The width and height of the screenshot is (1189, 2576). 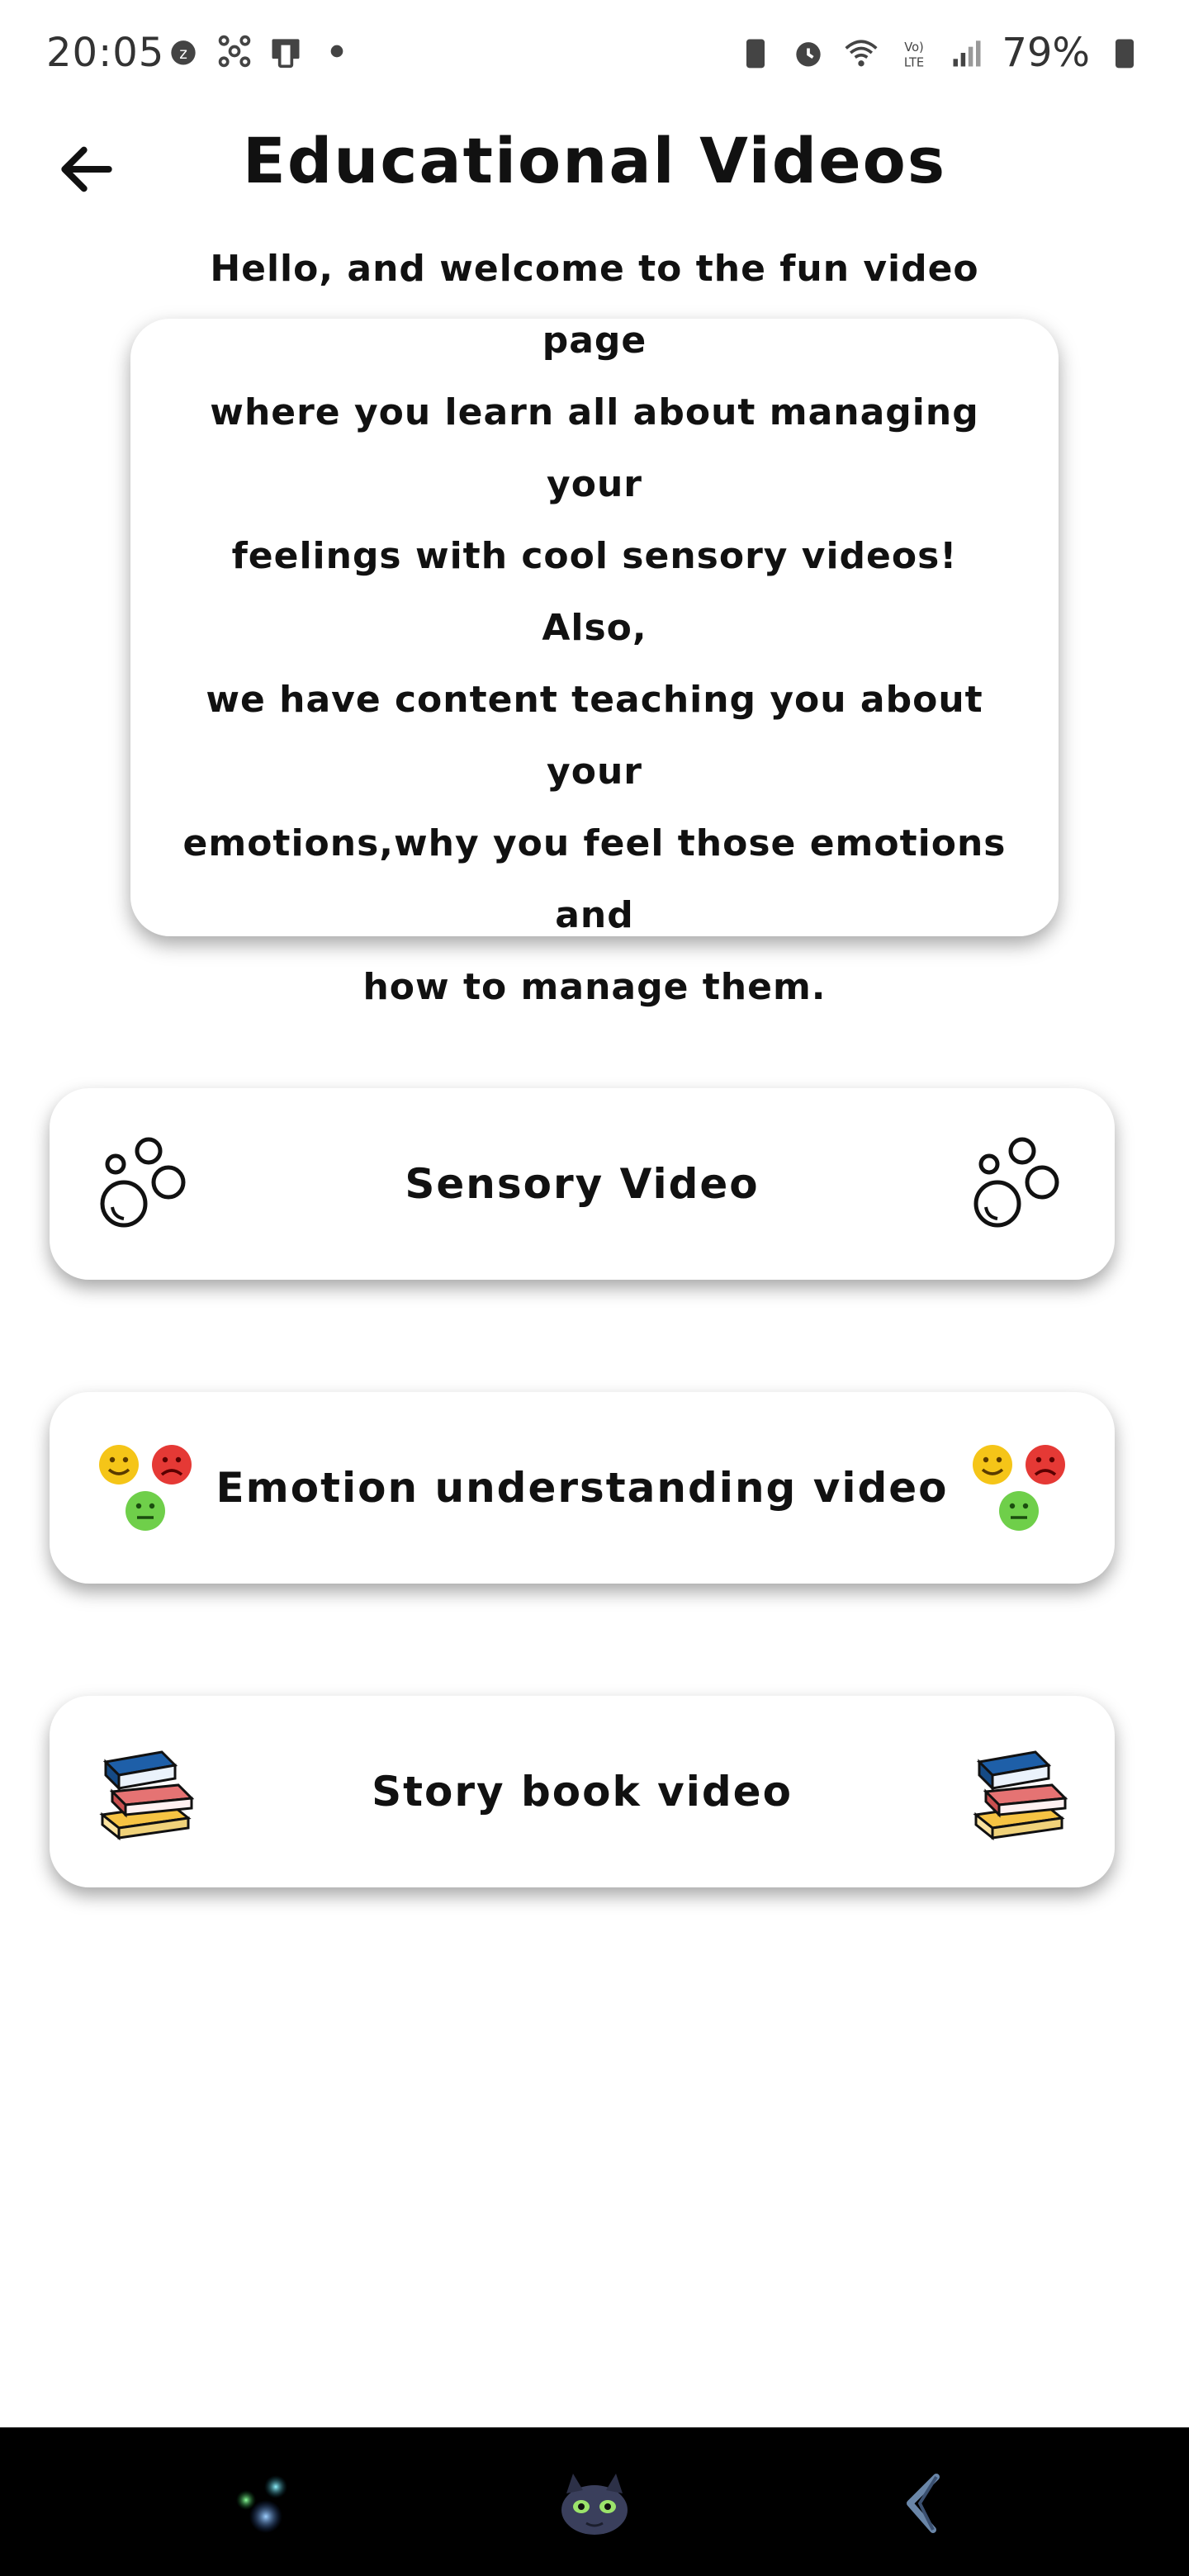 I want to click on battery-percent: 79%, so click(x=1046, y=53).